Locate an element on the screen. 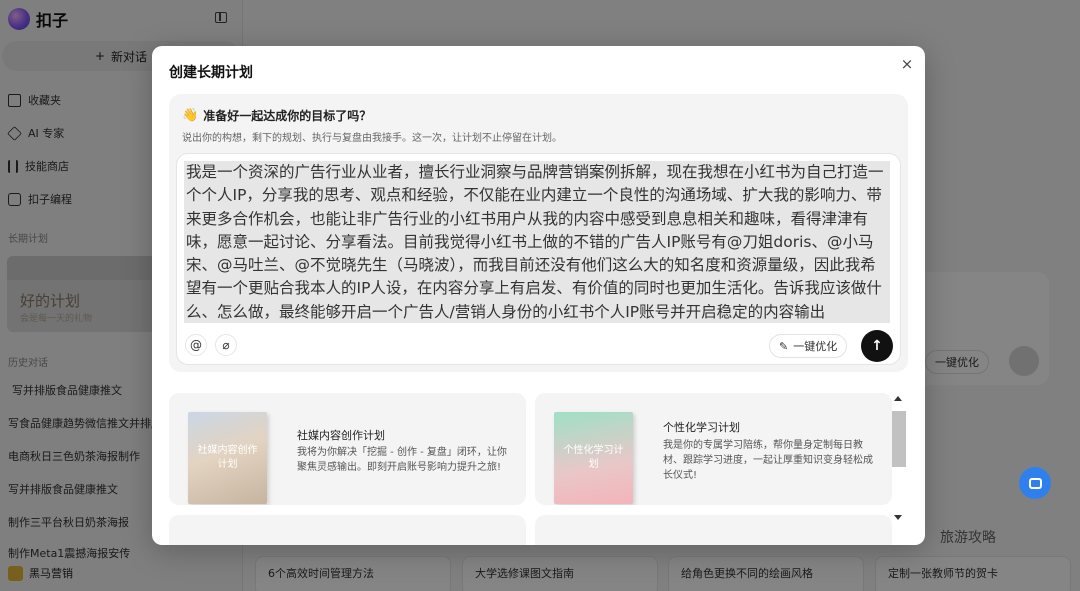  at-icon: @ is located at coordinates (196, 345).